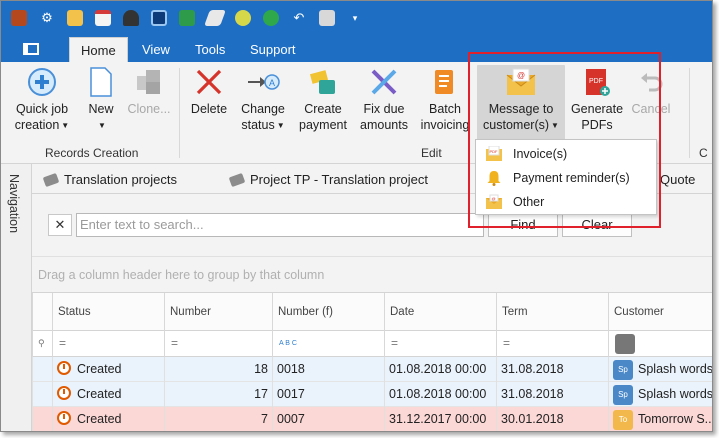 Image resolution: width=719 pixels, height=438 pixels. Describe the element at coordinates (263, 99) in the screenshot. I see `change-status-button: A Change status ▼` at that location.